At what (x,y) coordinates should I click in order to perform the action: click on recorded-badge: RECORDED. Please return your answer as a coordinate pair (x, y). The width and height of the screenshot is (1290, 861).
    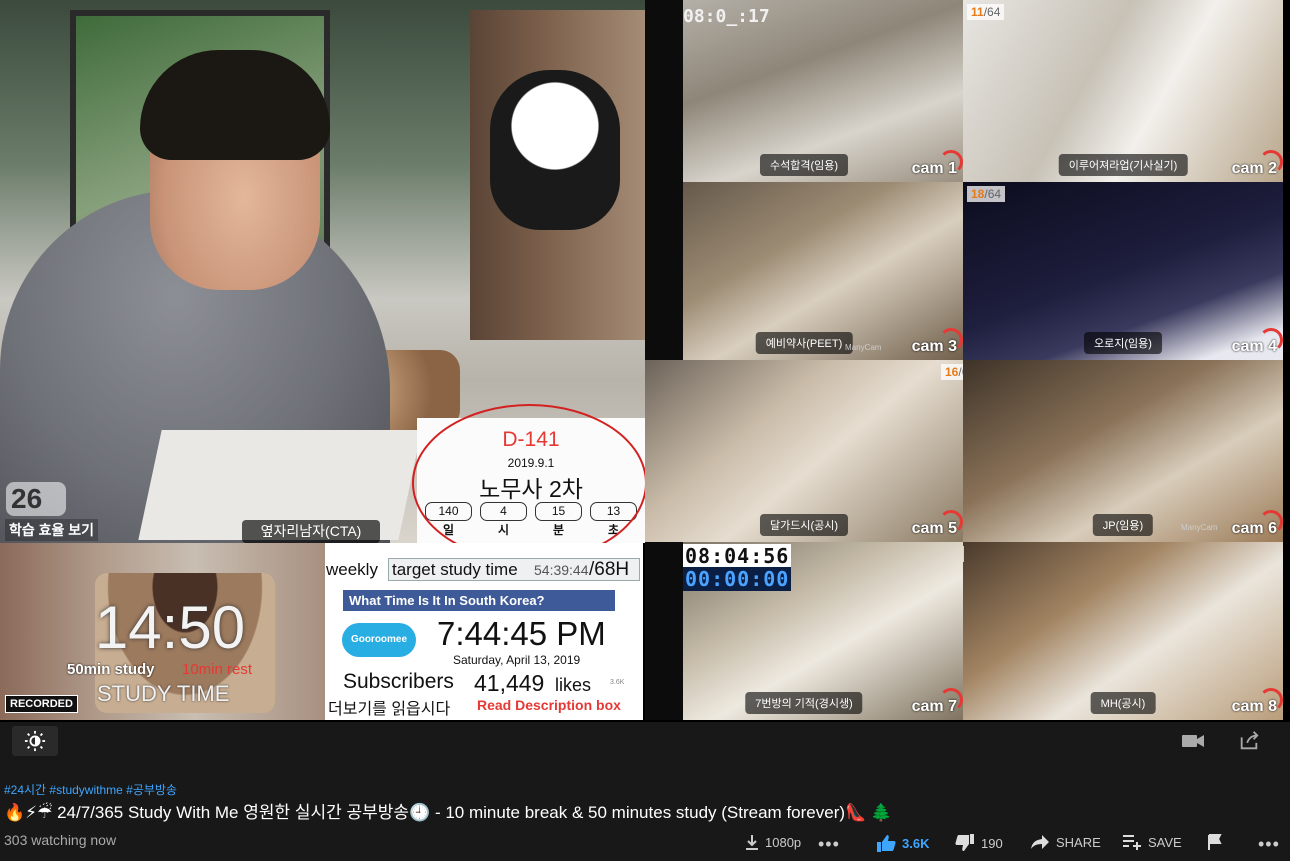
    Looking at the image, I should click on (41, 704).